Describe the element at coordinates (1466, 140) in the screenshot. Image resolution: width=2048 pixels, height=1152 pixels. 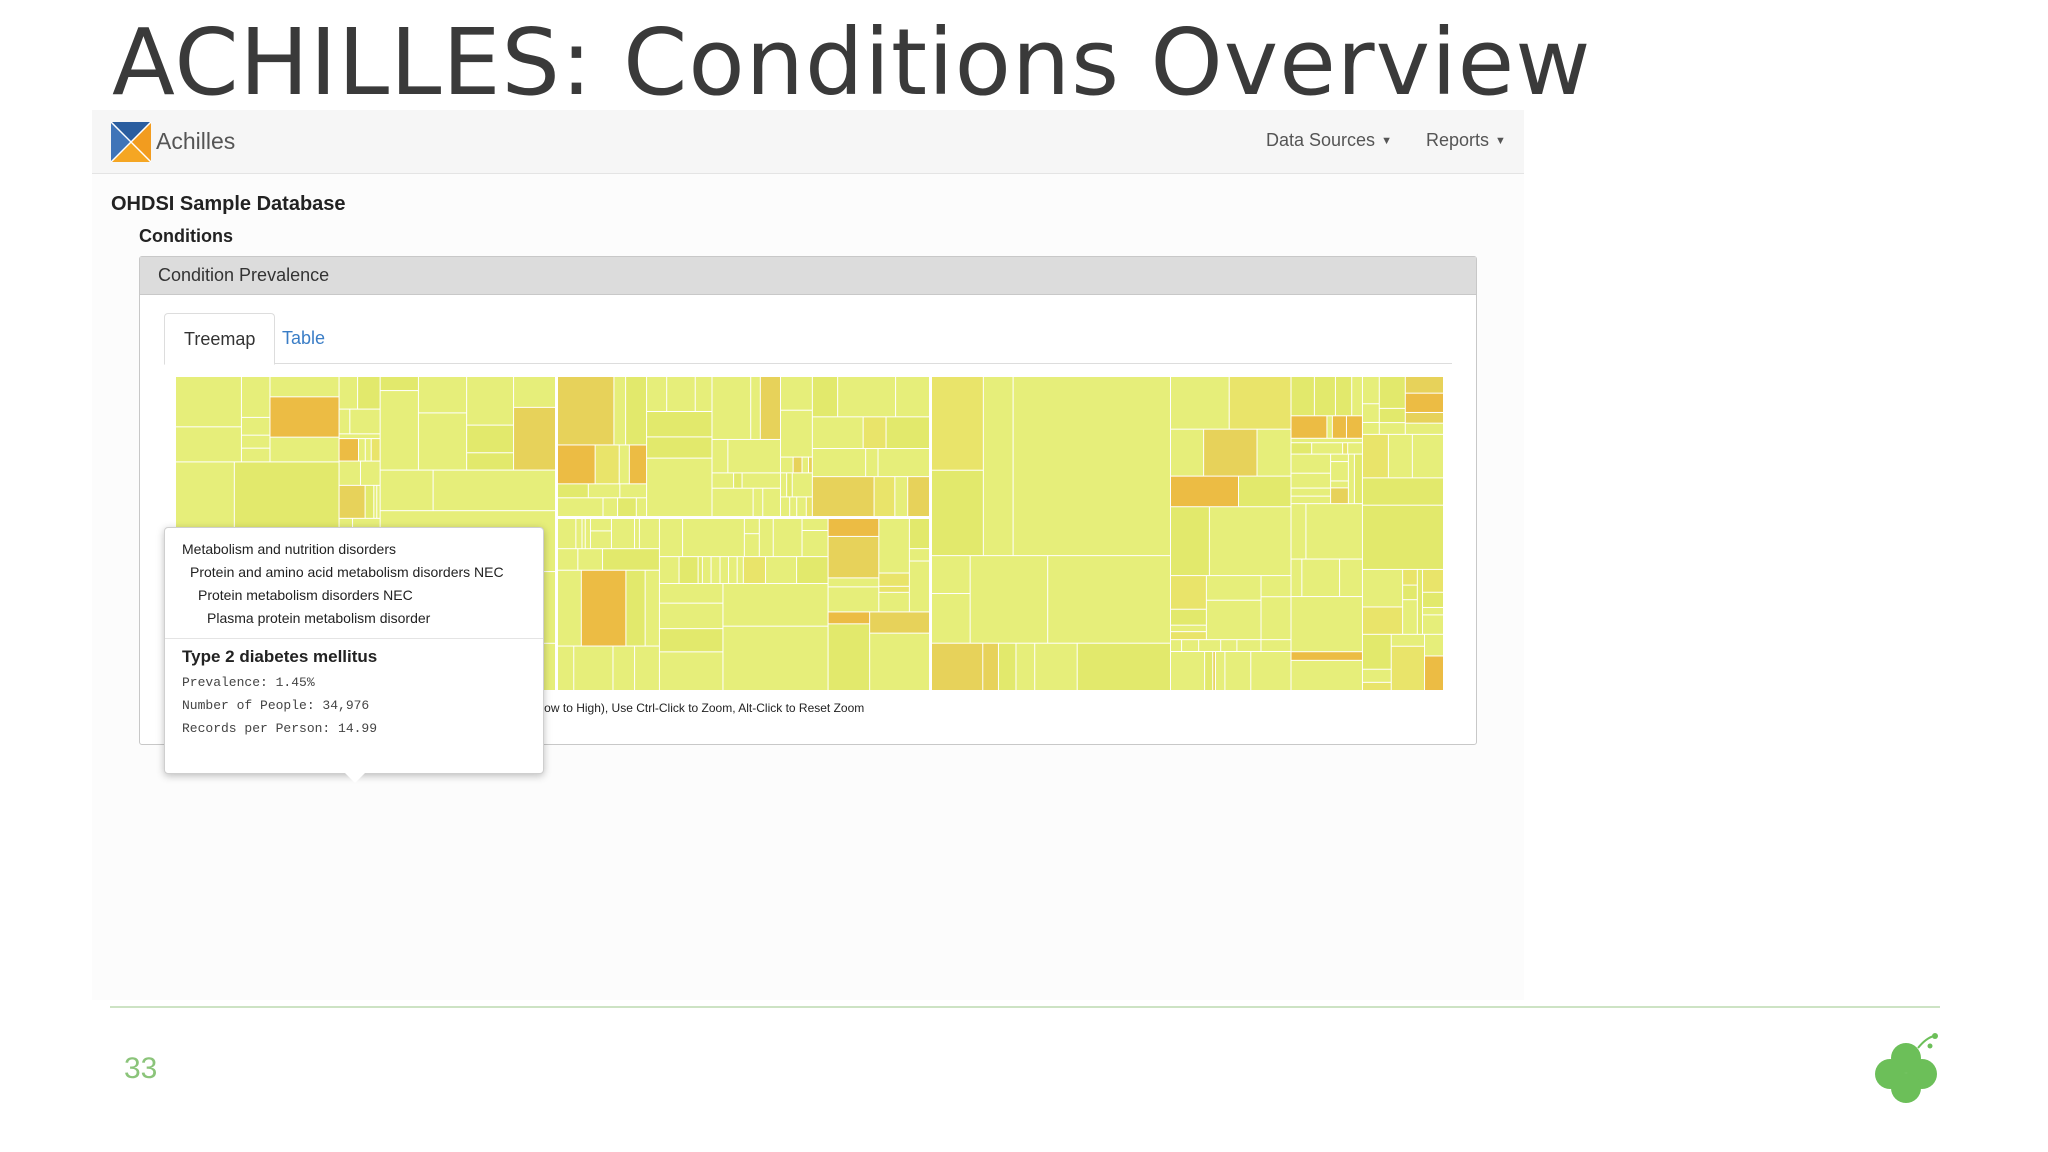
I see `reports-menu: Reports ▼` at that location.